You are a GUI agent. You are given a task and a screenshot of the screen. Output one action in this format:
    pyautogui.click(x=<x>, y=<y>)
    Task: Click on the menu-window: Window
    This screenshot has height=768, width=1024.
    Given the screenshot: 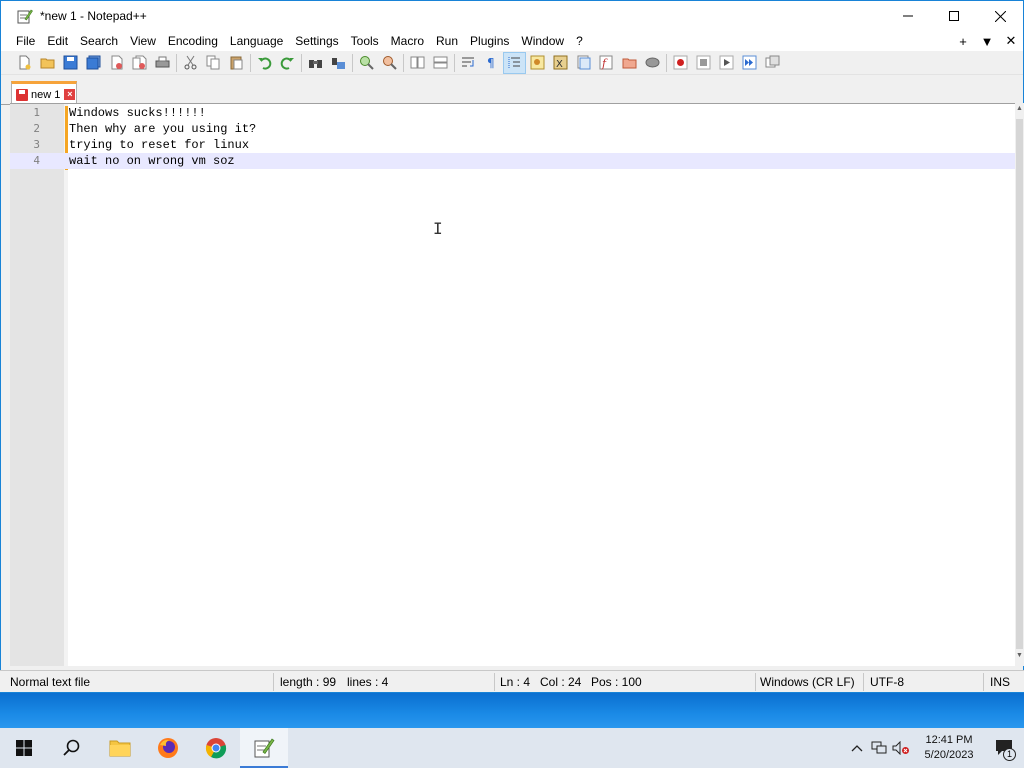 What is the action you would take?
    pyautogui.click(x=542, y=41)
    